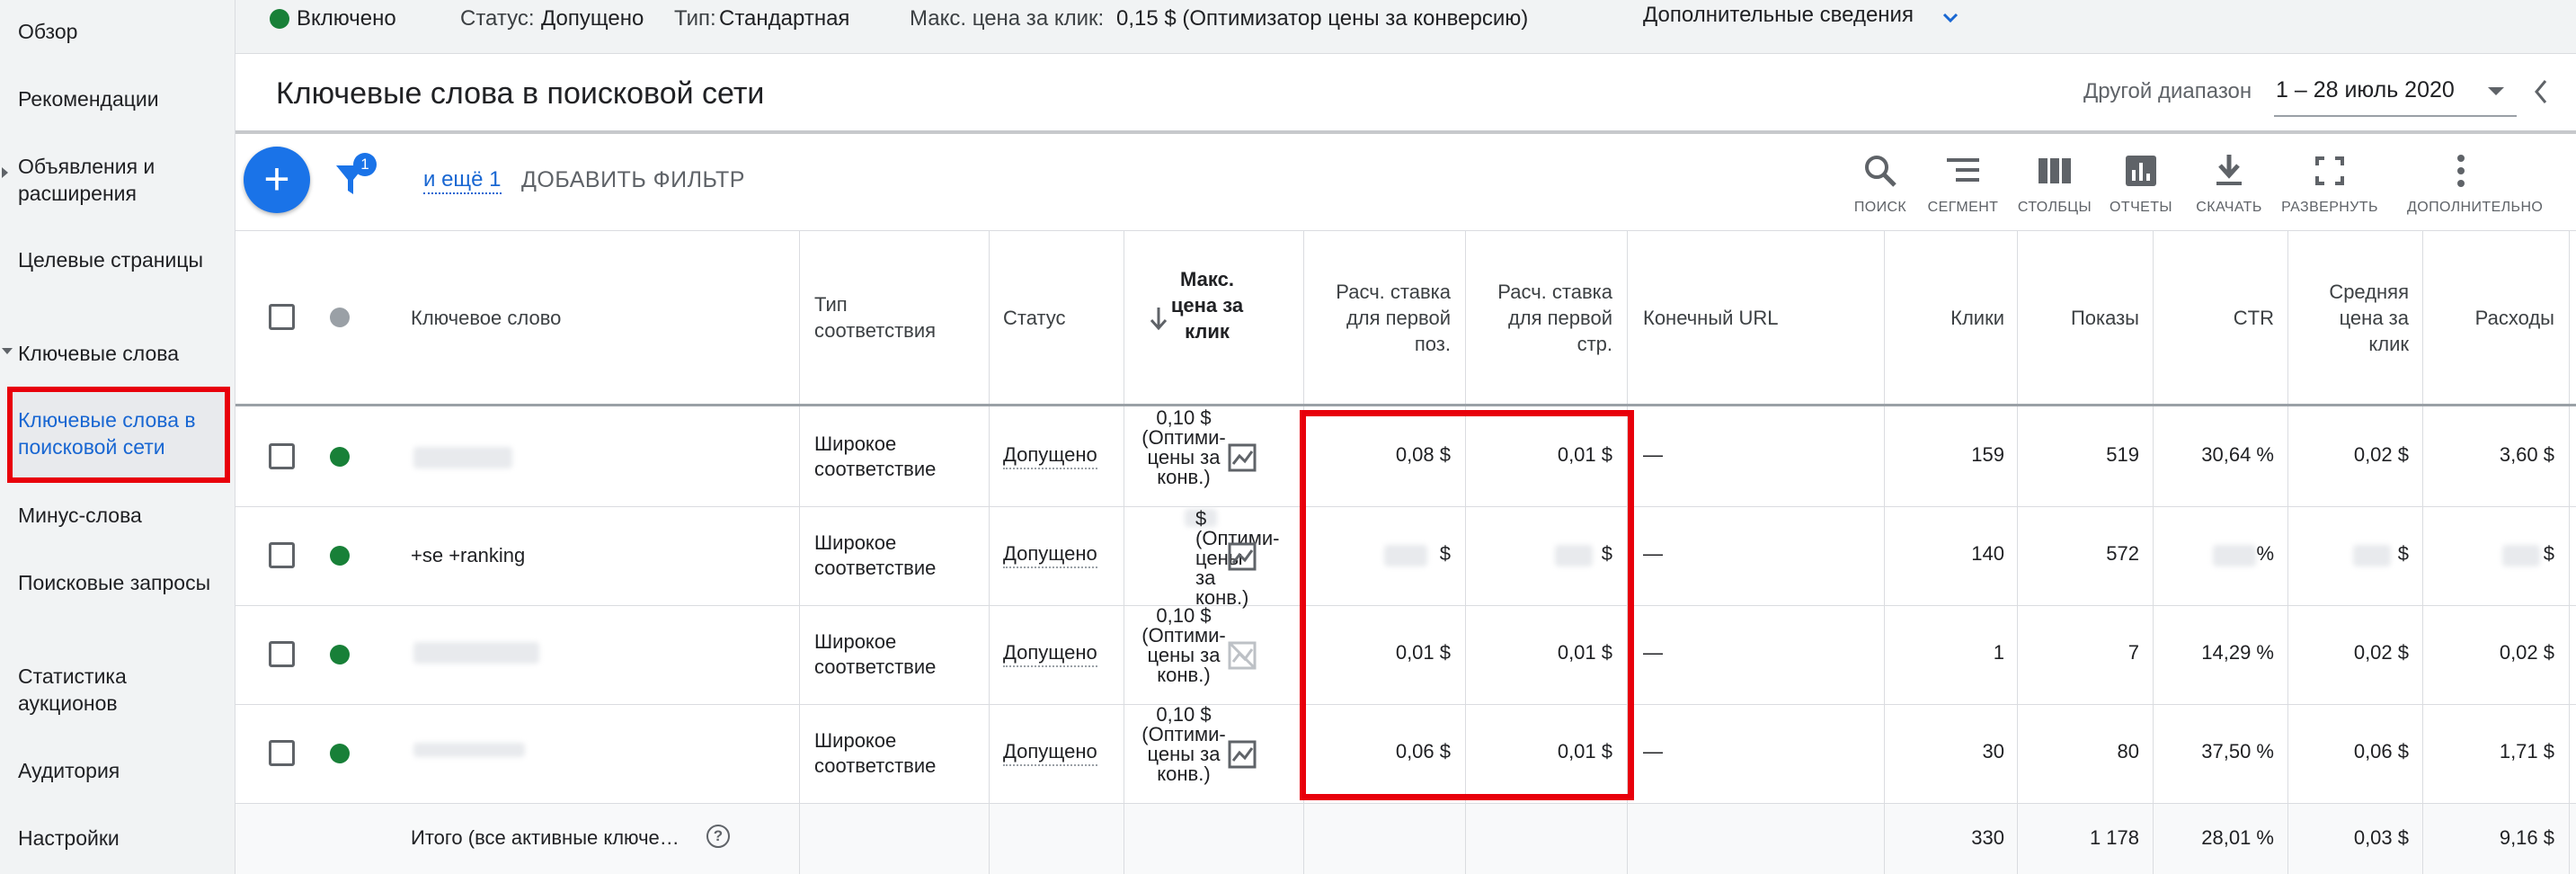 Image resolution: width=2576 pixels, height=874 pixels. What do you see at coordinates (2381, 751) in the screenshot?
I see `avg-cpc-cell: 0,06 $` at bounding box center [2381, 751].